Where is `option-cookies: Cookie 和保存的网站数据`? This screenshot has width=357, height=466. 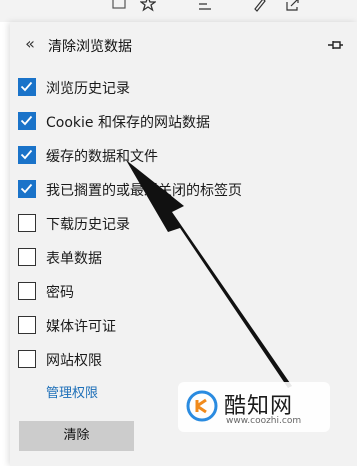 option-cookies: Cookie 和保存的网站数据 is located at coordinates (178, 121).